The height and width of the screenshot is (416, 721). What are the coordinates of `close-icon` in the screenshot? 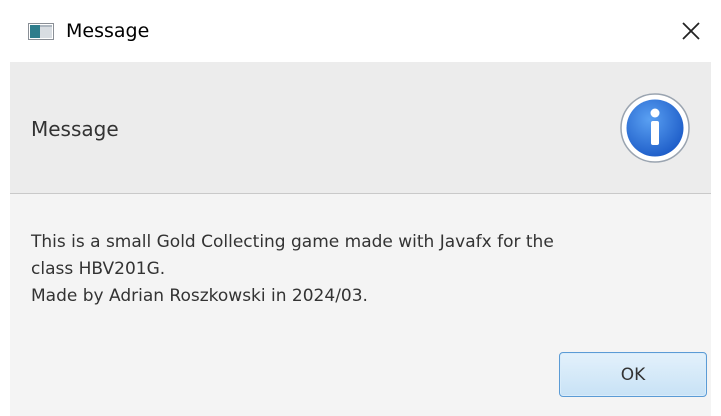 It's located at (691, 31).